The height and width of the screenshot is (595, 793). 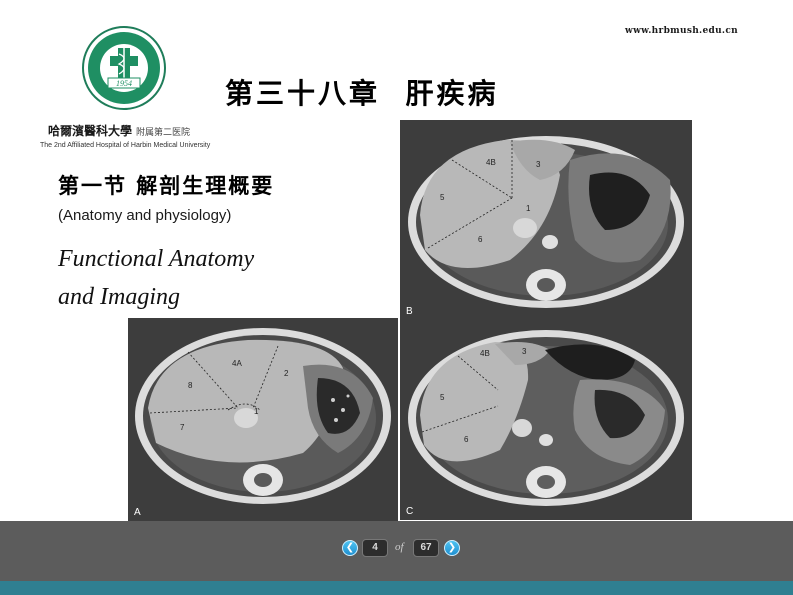 I want to click on svg-text: 7, so click(x=182, y=427).